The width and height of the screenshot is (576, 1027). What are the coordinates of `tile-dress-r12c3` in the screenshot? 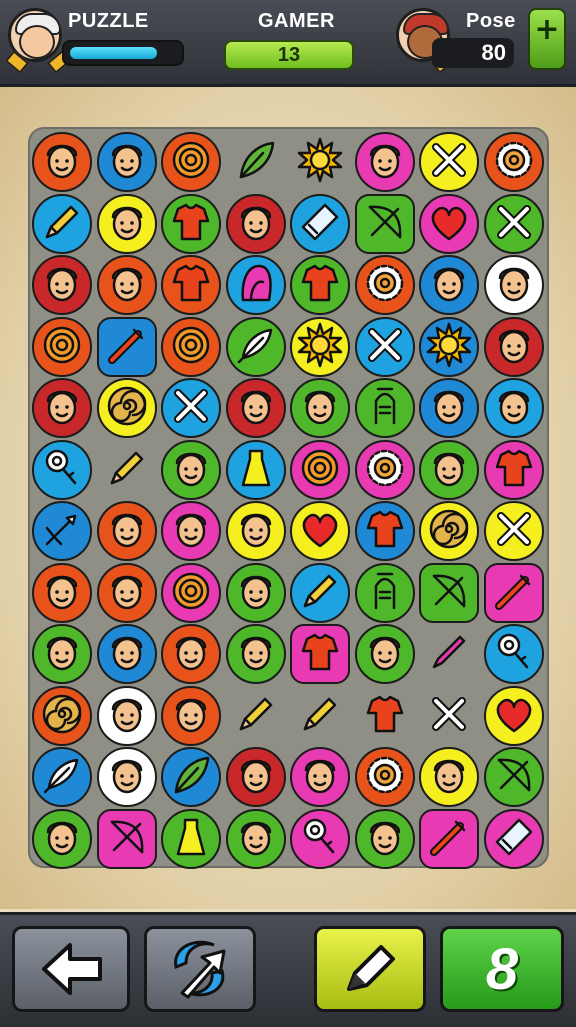 It's located at (191, 838).